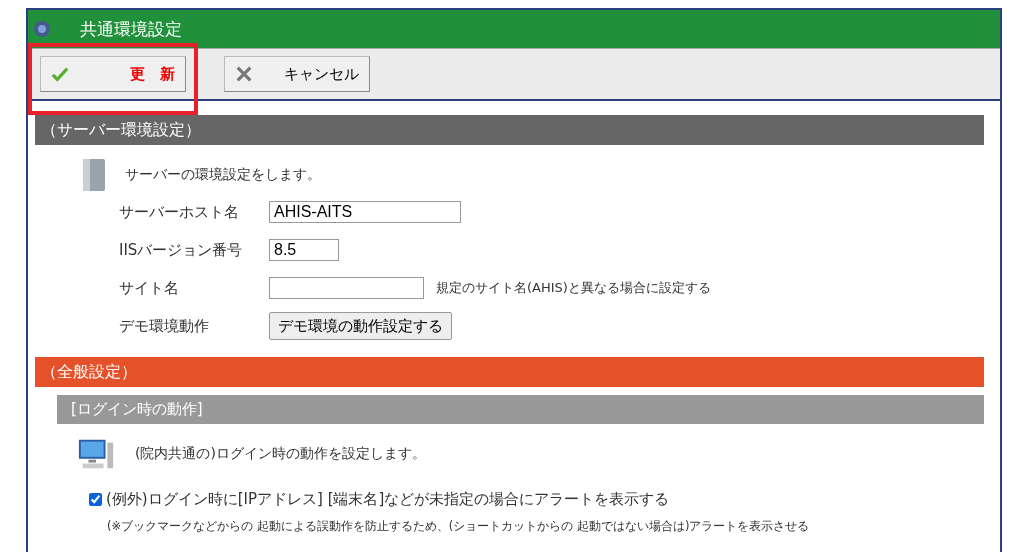 This screenshot has width=1024, height=552. Describe the element at coordinates (304, 250) in the screenshot. I see `input-field: 8.5` at that location.